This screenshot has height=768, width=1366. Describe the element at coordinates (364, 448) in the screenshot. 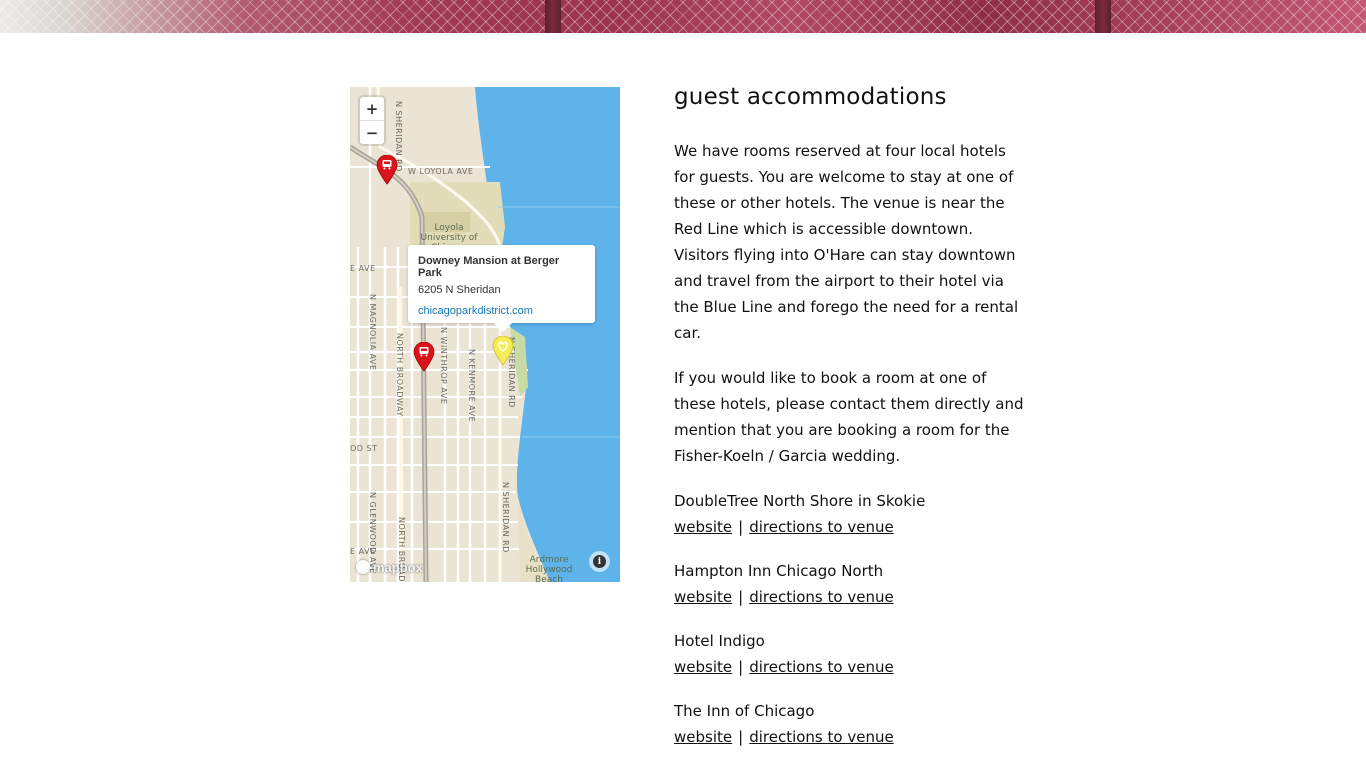

I see `street-label: OD ST` at that location.